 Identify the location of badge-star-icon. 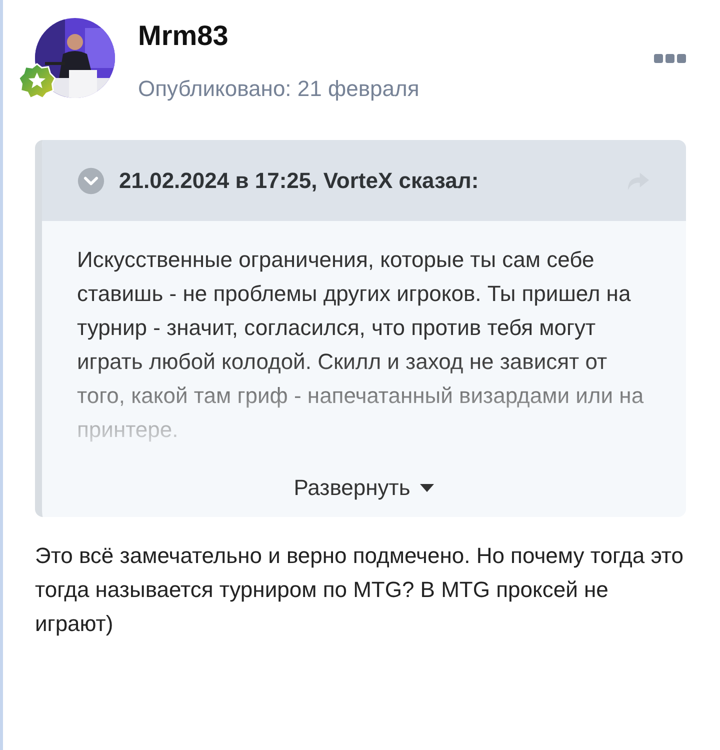
(37, 81).